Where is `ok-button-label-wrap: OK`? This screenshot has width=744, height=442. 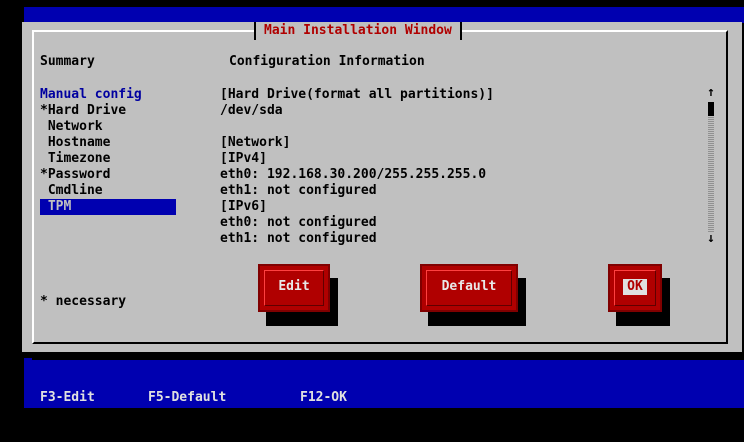
ok-button-label-wrap: OK is located at coordinates (635, 287).